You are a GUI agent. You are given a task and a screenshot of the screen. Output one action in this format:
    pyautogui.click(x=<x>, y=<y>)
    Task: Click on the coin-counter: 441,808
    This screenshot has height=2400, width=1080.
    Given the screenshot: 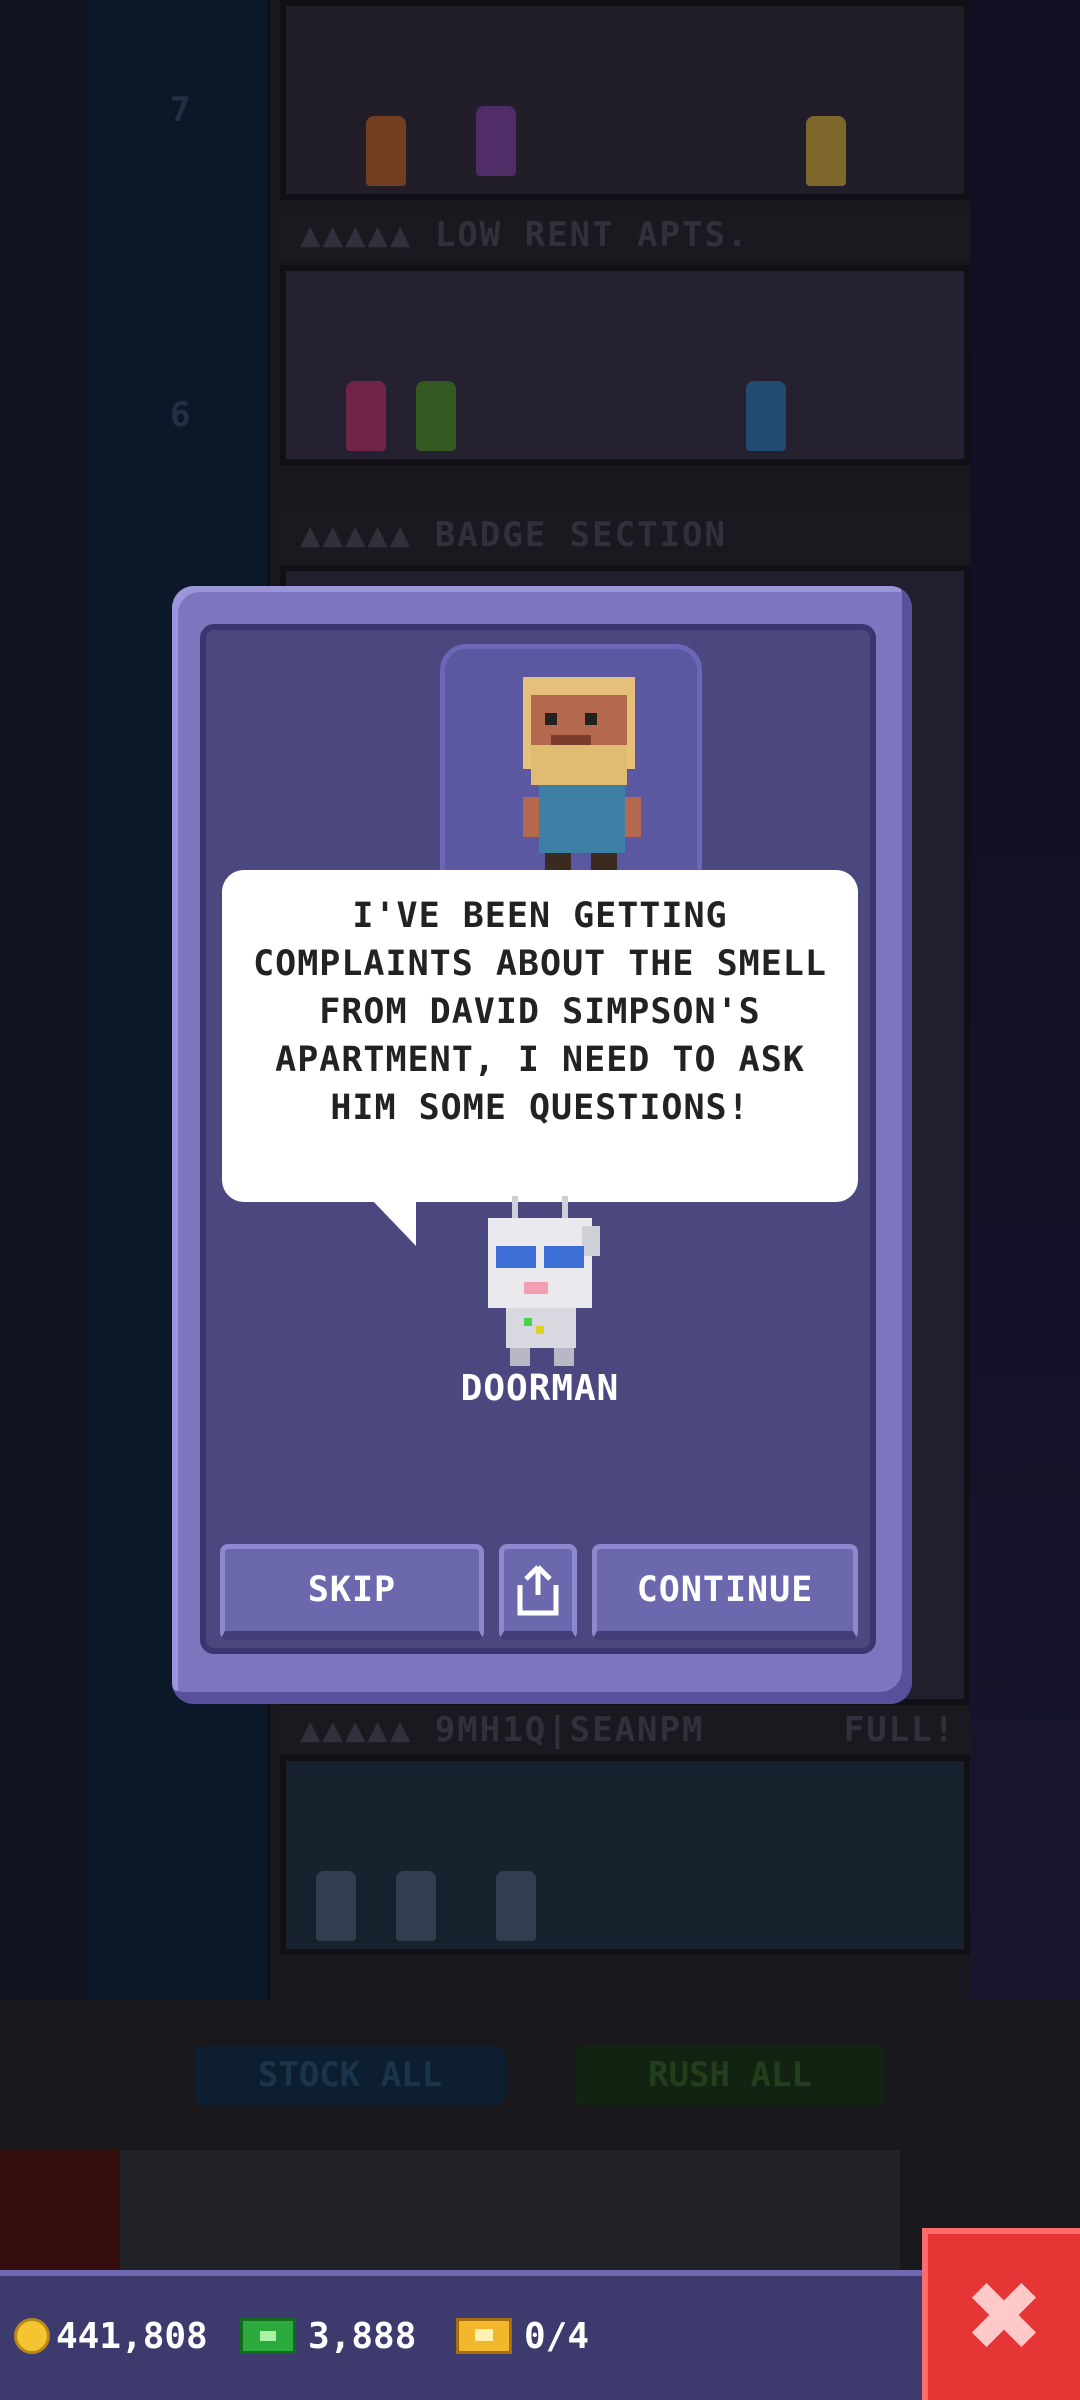 What is the action you would take?
    pyautogui.click(x=111, y=2336)
    